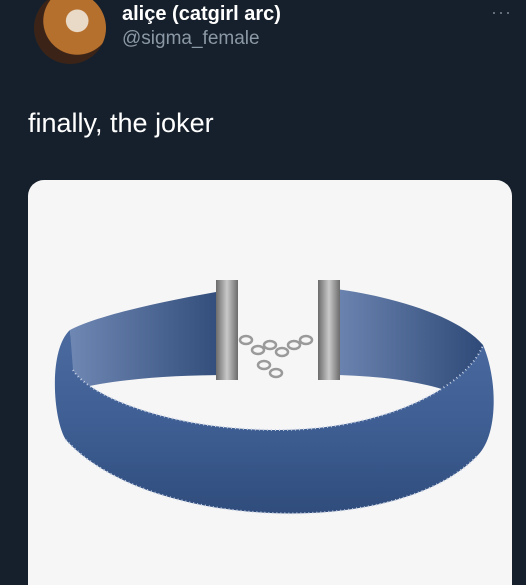 The width and height of the screenshot is (526, 585). What do you see at coordinates (201, 39) in the screenshot?
I see `user-handle: @sigma_female` at bounding box center [201, 39].